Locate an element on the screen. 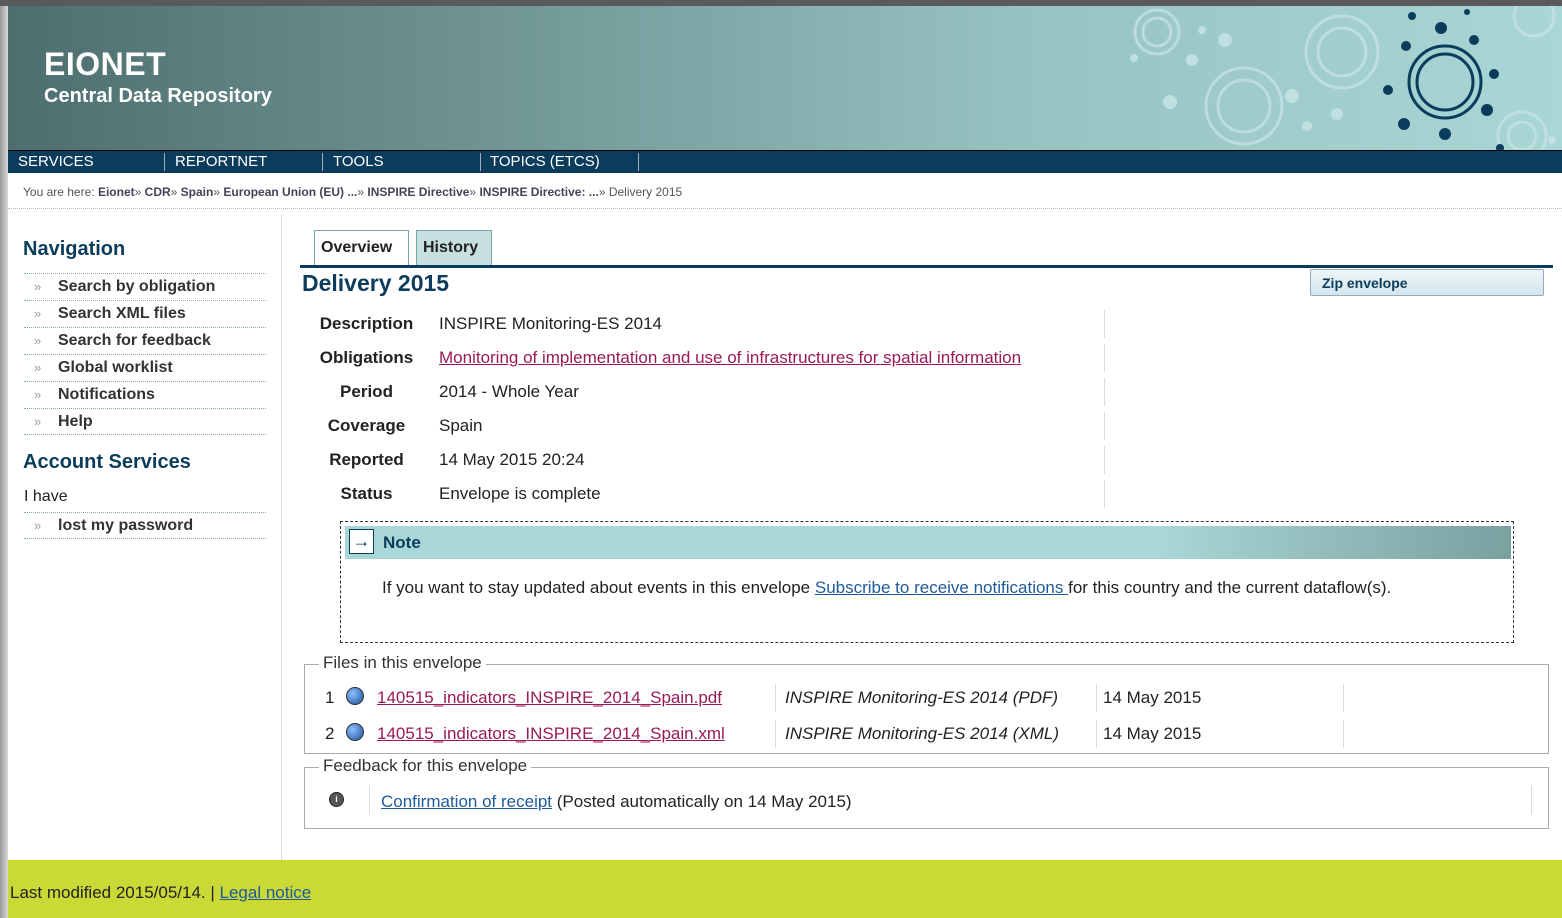 The image size is (1562, 918). breadcrumb-current: Delivery 2015 is located at coordinates (645, 192).